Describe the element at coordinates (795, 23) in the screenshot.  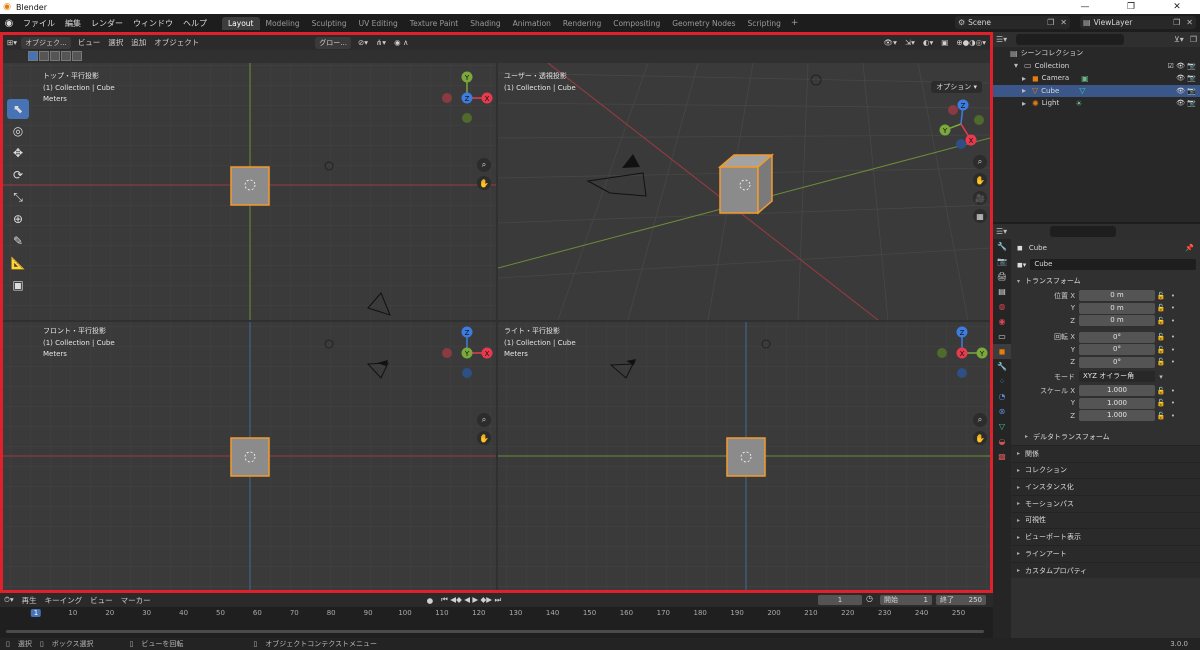
I see `add-workspace-button: +` at that location.